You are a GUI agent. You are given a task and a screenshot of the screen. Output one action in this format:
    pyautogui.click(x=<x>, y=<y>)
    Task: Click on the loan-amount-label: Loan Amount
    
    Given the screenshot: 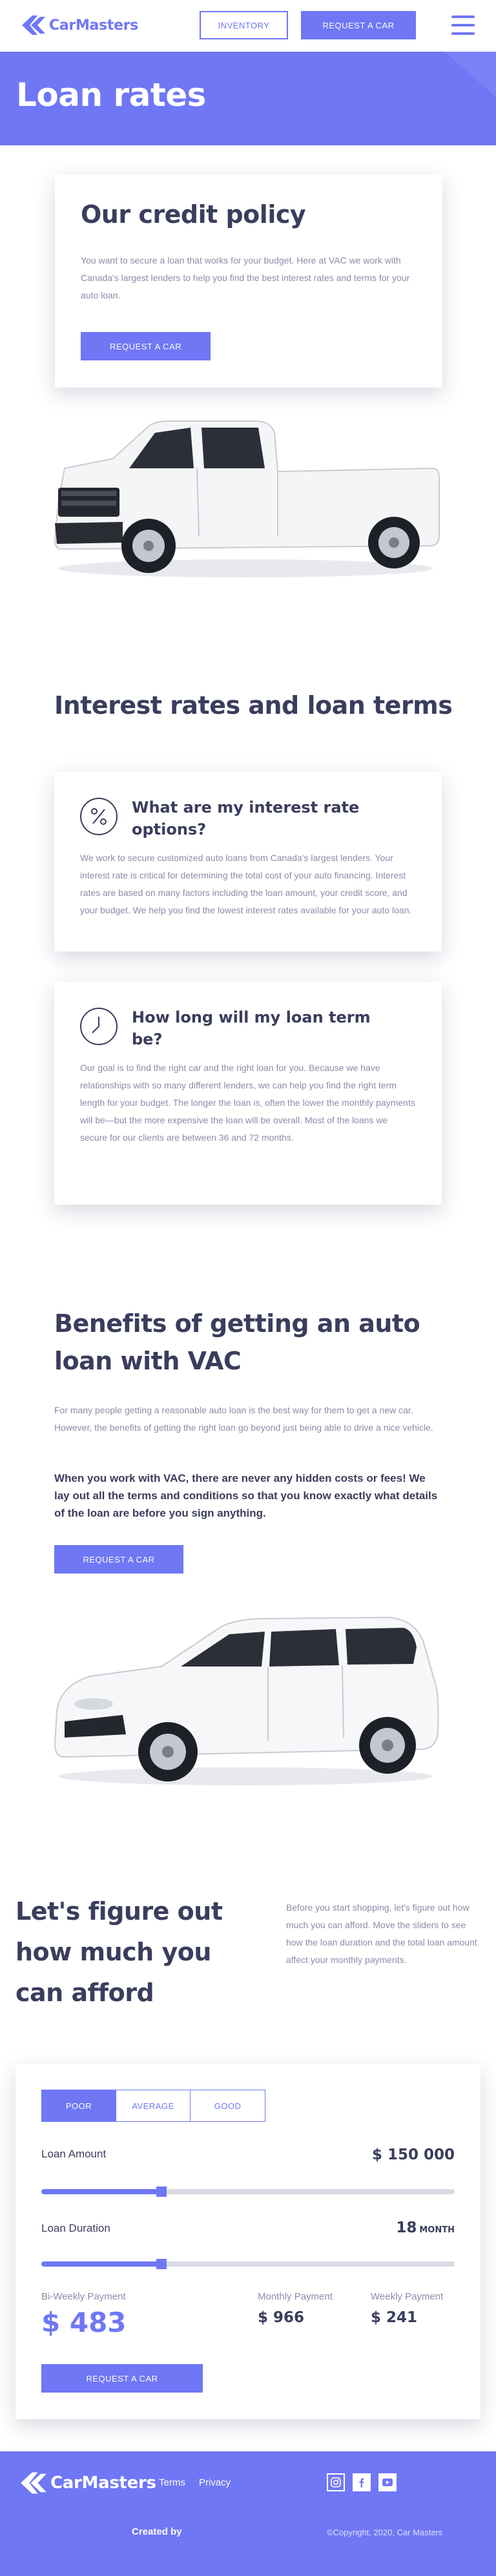 What is the action you would take?
    pyautogui.click(x=74, y=2154)
    